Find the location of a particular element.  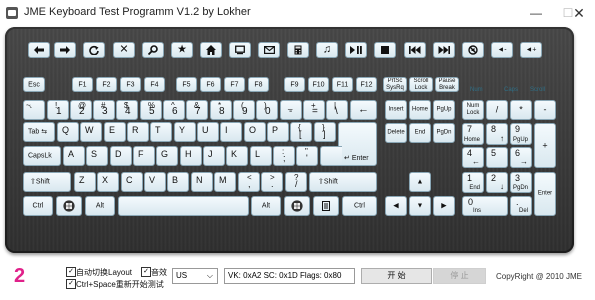

key-f7: F7 is located at coordinates (234, 84).